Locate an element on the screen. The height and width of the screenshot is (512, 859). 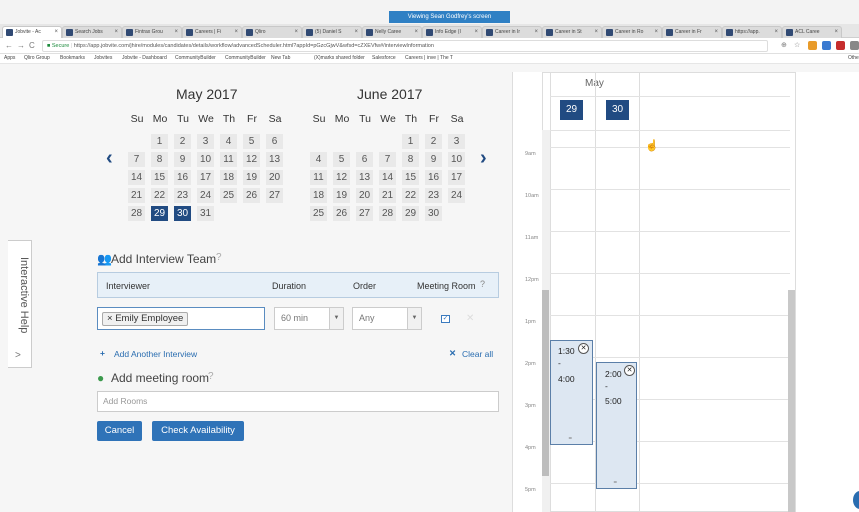
browser-tab: Career in Fr × is located at coordinates (692, 32).